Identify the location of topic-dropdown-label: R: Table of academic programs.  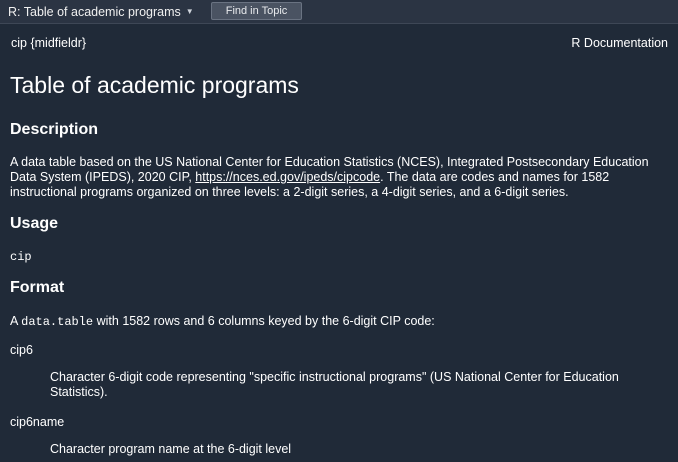
(94, 12).